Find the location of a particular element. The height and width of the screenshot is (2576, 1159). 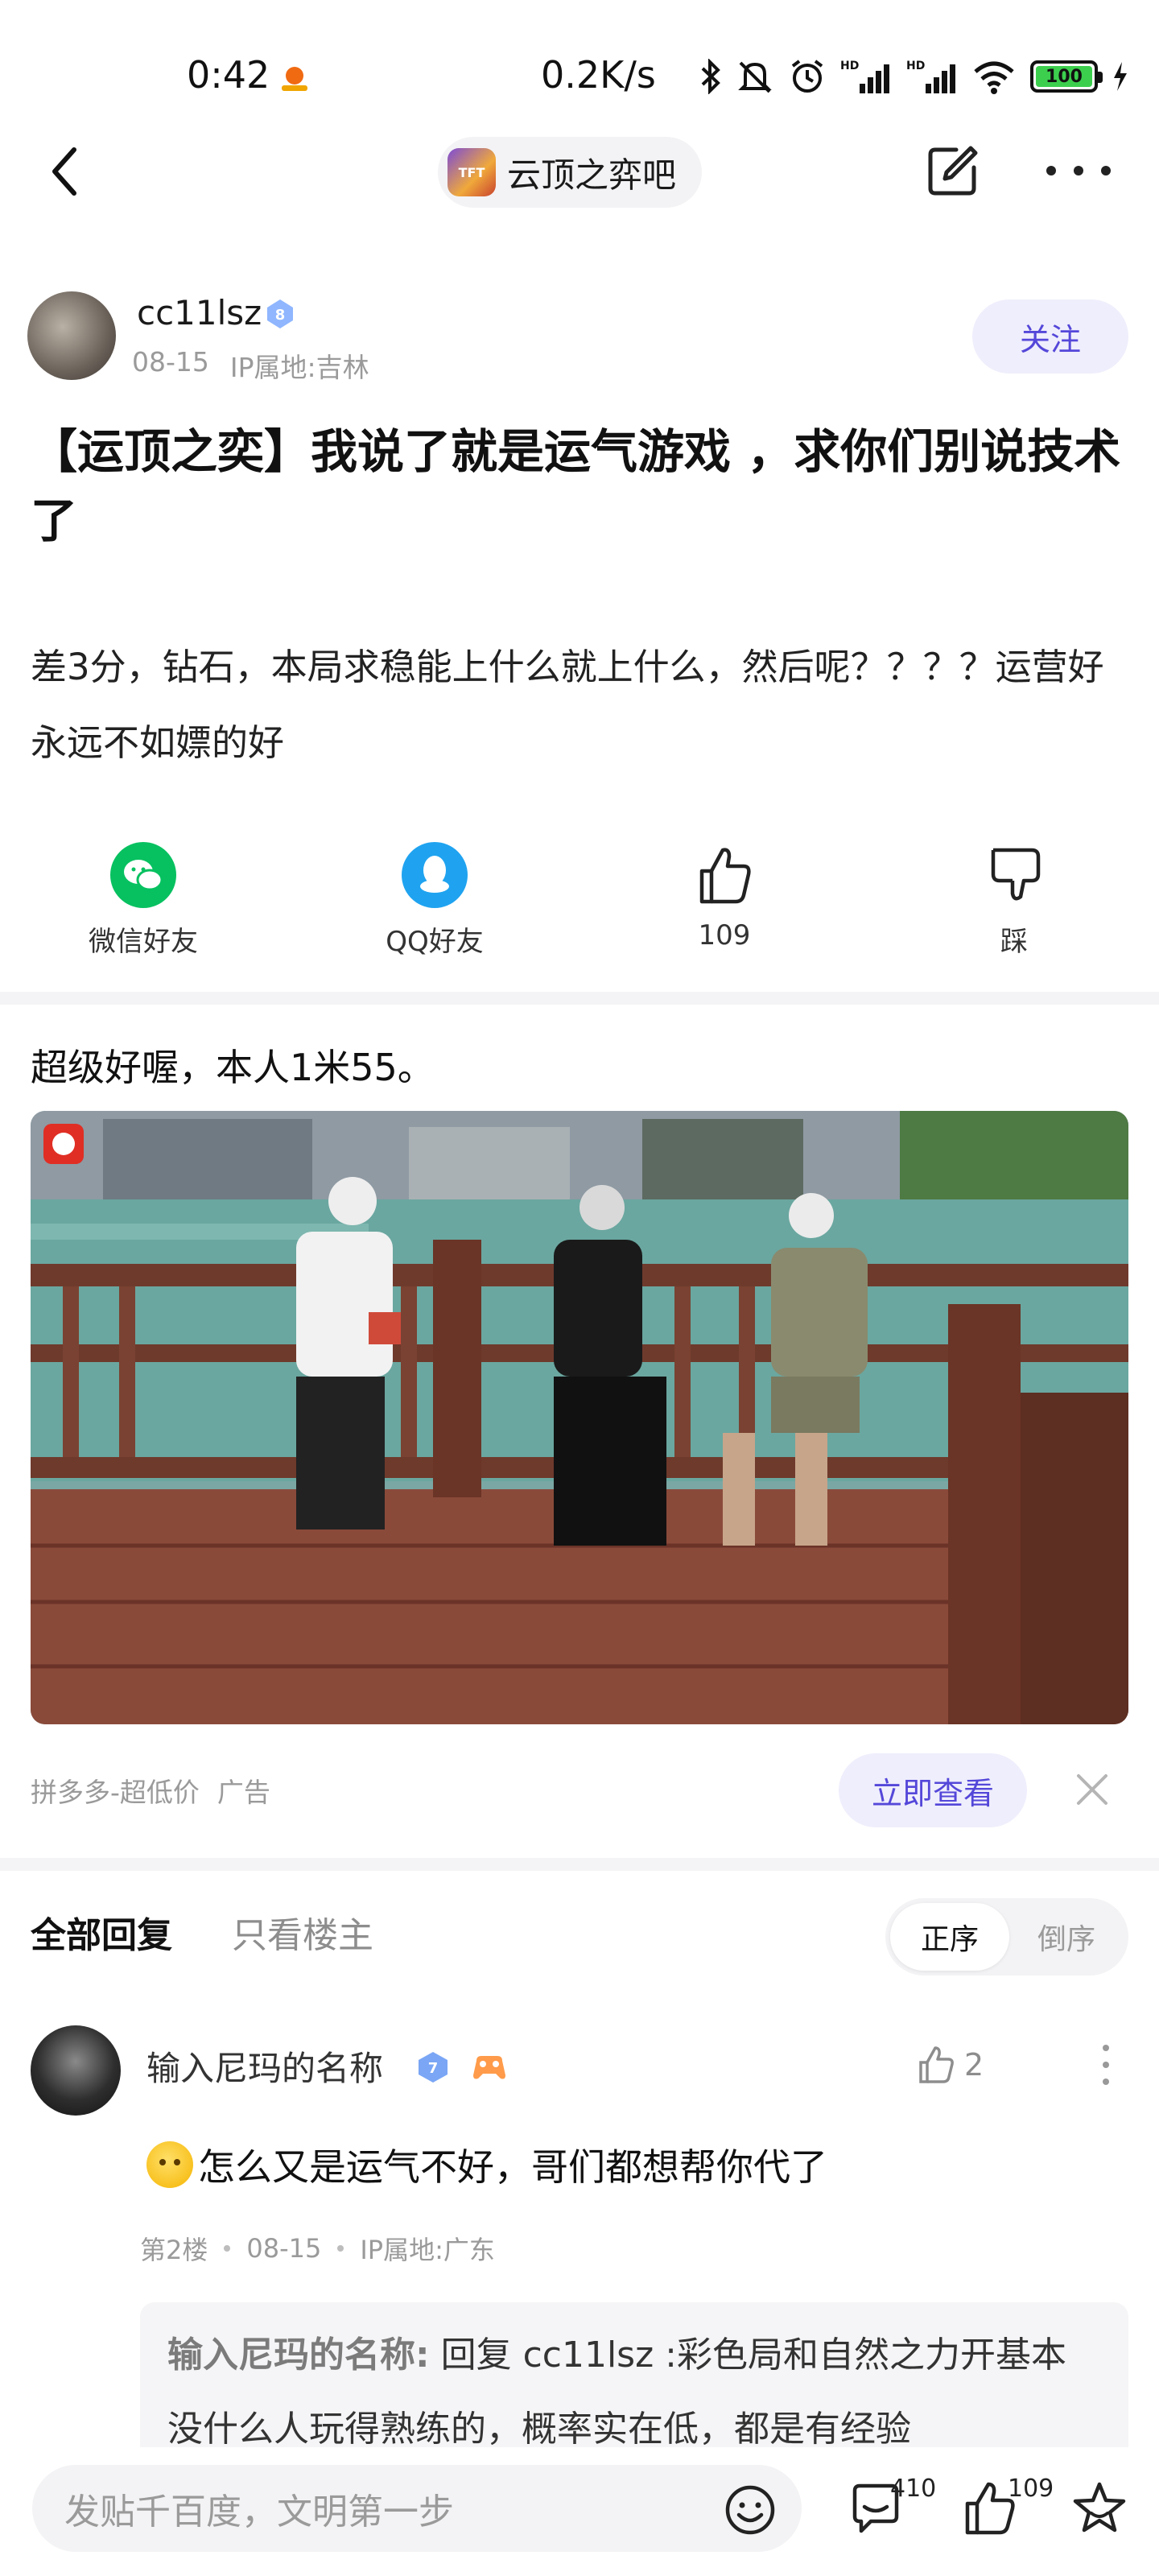

follow-button: 关注 is located at coordinates (1050, 336).